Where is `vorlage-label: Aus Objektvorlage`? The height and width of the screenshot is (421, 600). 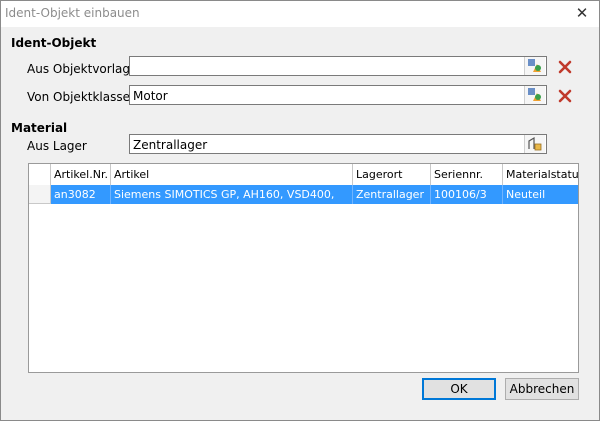 vorlage-label: Aus Objektvorlage is located at coordinates (82, 69).